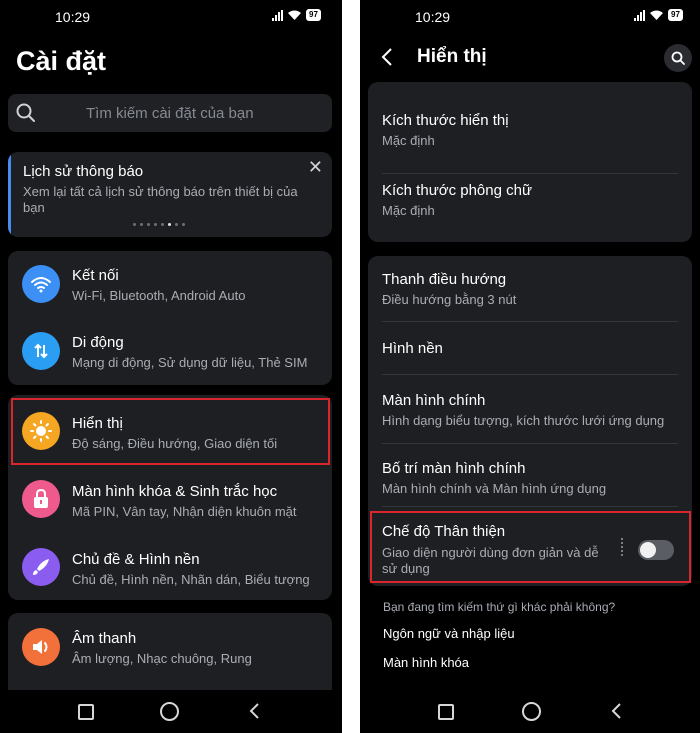  I want to click on page-title: Hiển thị, so click(452, 56).